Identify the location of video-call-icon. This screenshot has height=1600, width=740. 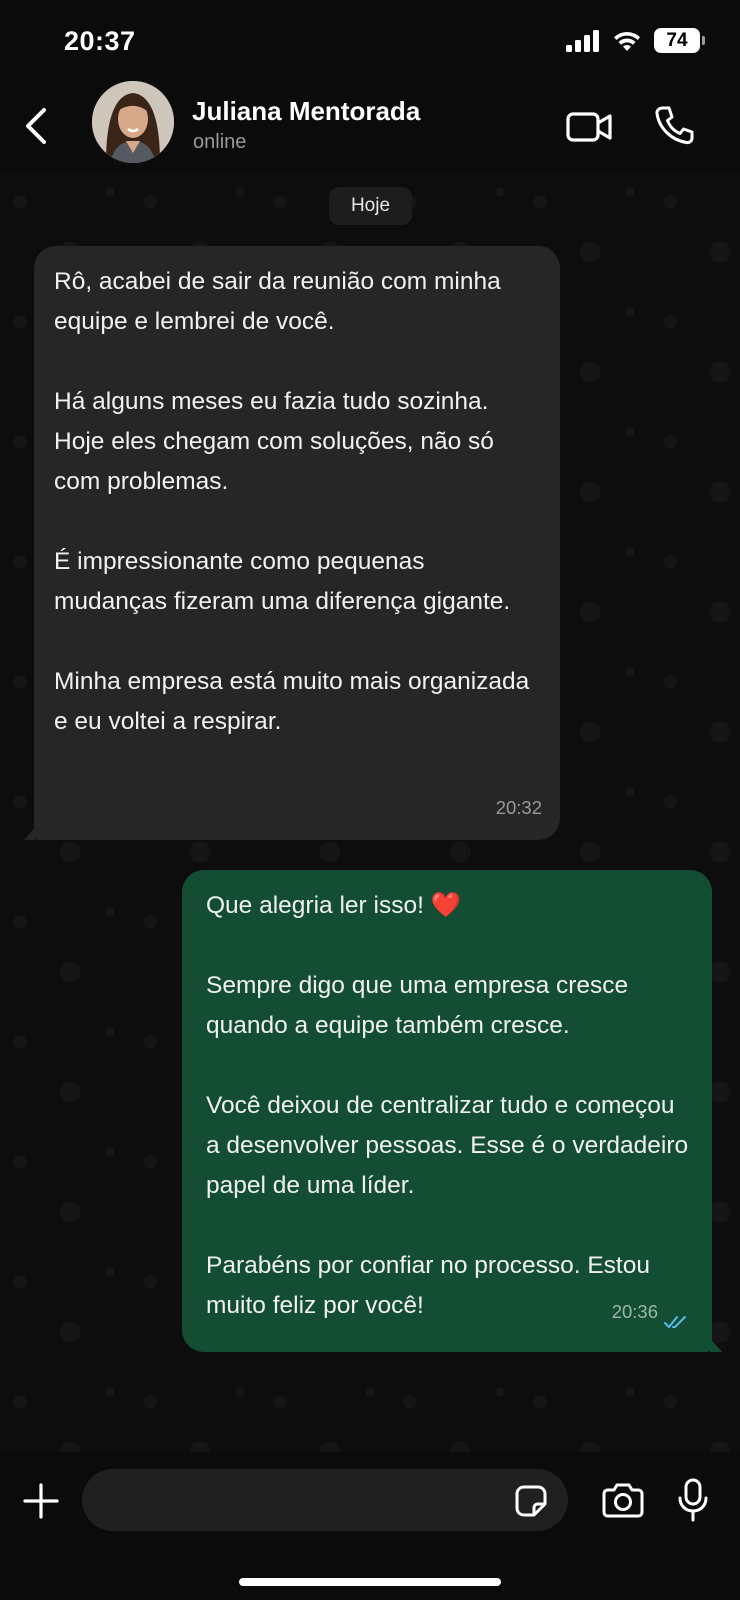
(589, 127).